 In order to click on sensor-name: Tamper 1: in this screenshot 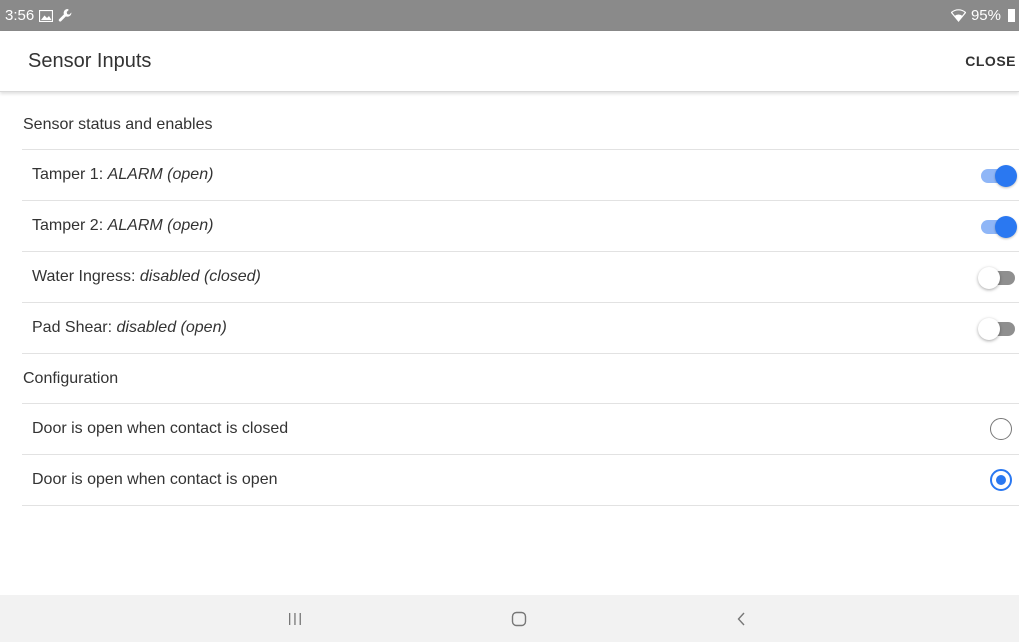, I will do `click(70, 174)`.